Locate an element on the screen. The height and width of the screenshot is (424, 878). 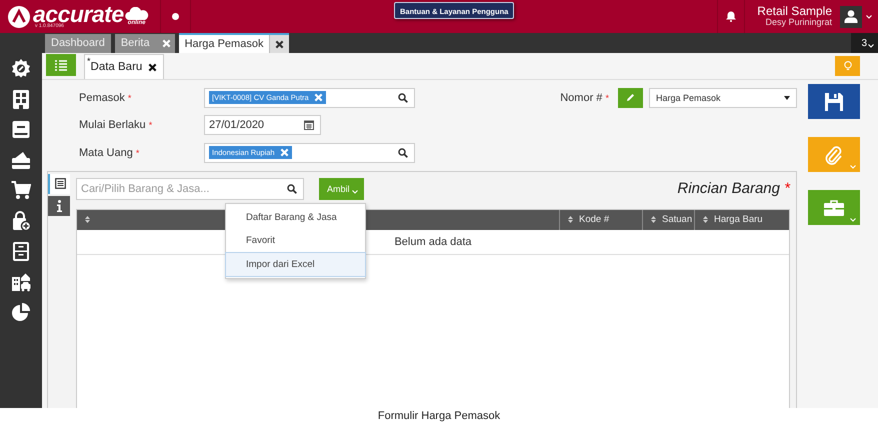
tools-button is located at coordinates (834, 207).